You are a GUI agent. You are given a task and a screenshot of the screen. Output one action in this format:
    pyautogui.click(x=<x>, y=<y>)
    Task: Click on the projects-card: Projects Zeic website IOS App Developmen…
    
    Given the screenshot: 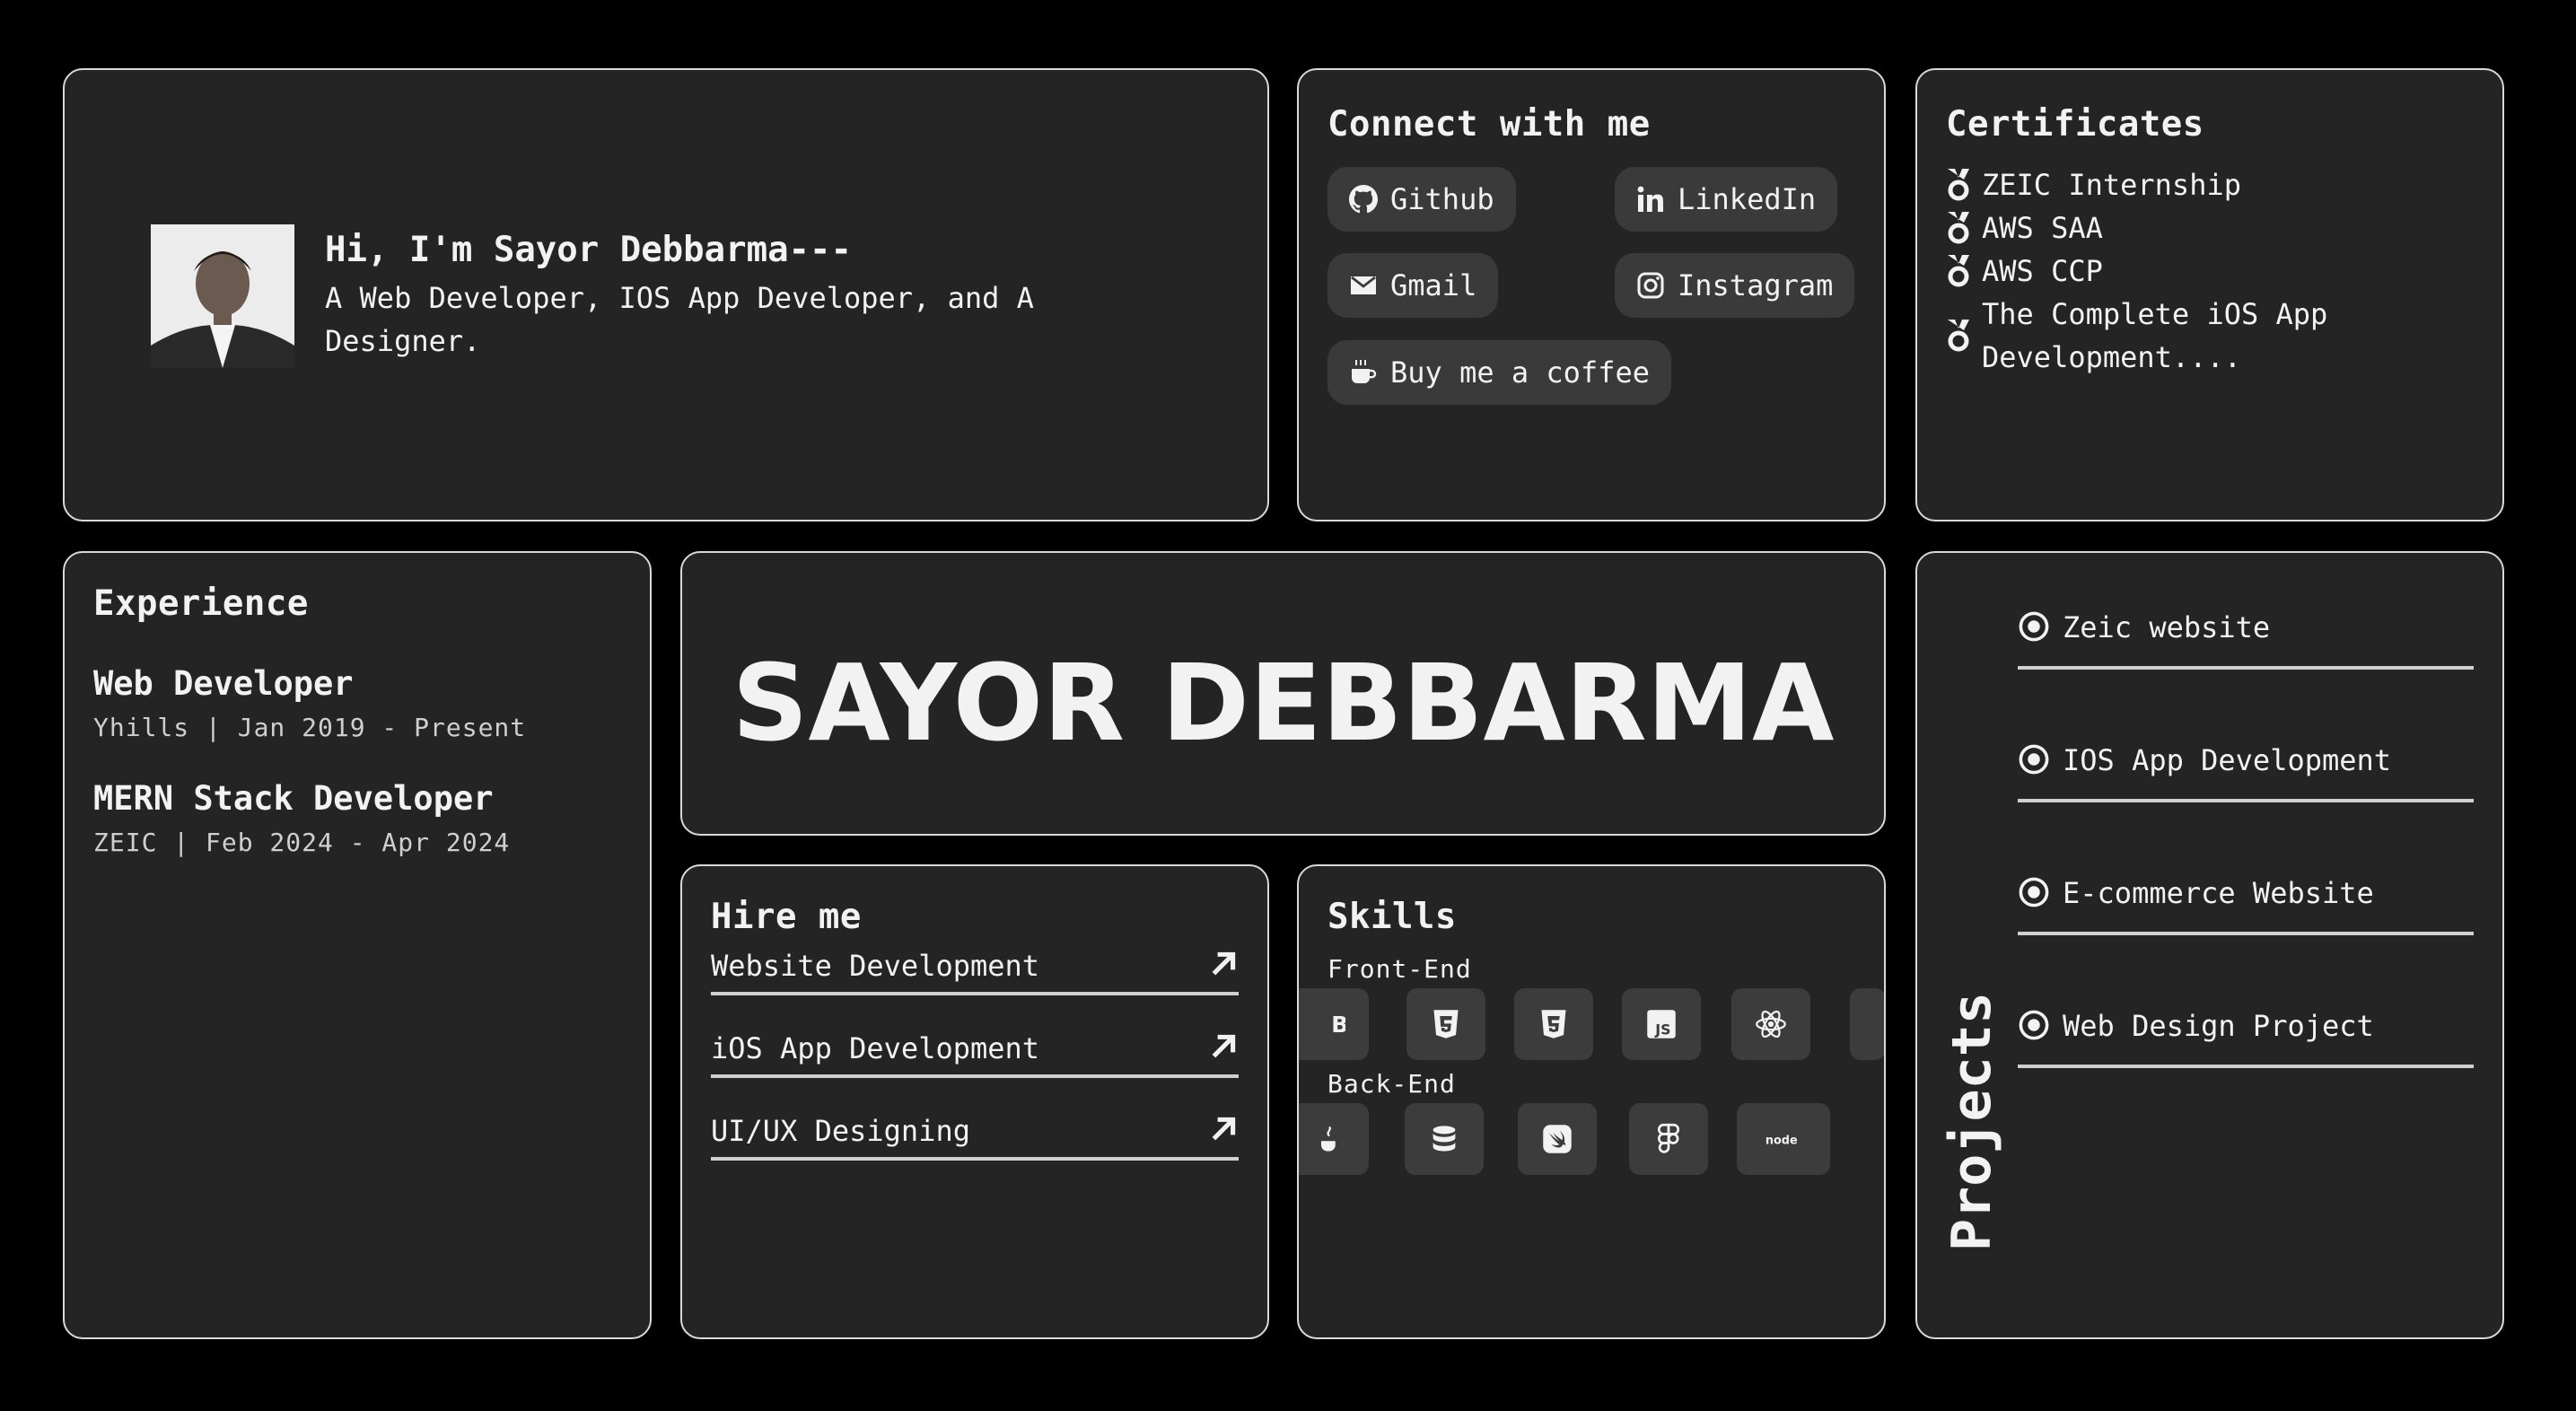 What is the action you would take?
    pyautogui.click(x=2209, y=945)
    